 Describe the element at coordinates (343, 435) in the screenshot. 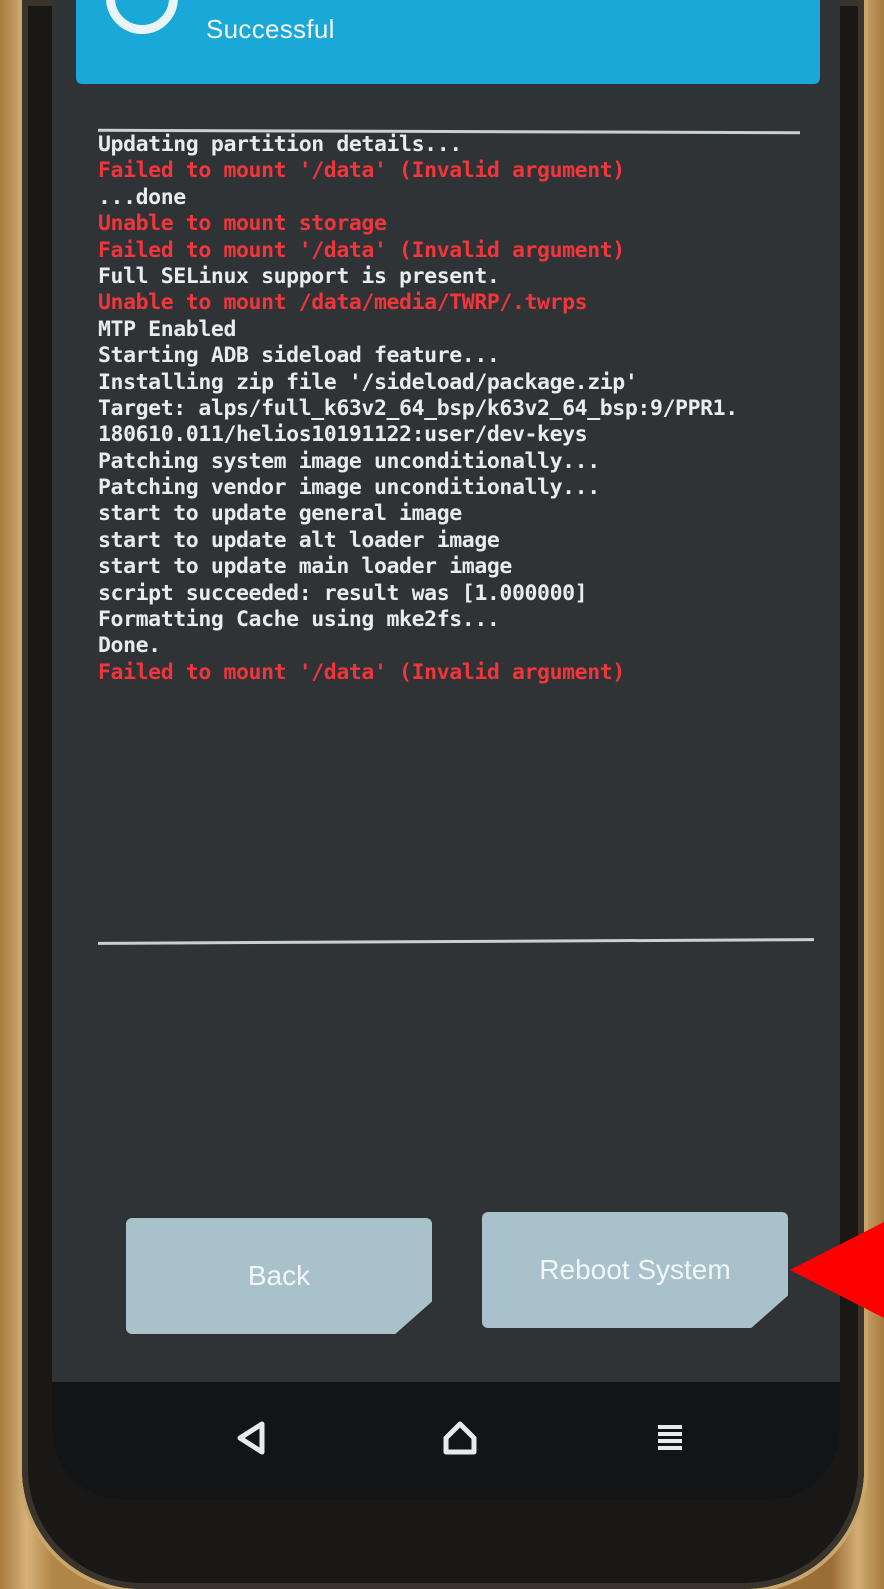

I see `log-line: 180610.011/helios10191122:user/dev-keys` at that location.